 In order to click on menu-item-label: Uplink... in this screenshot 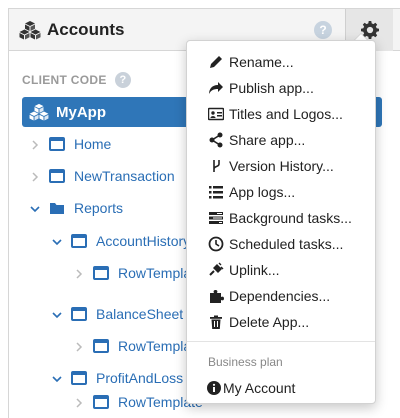, I will do `click(254, 270)`.